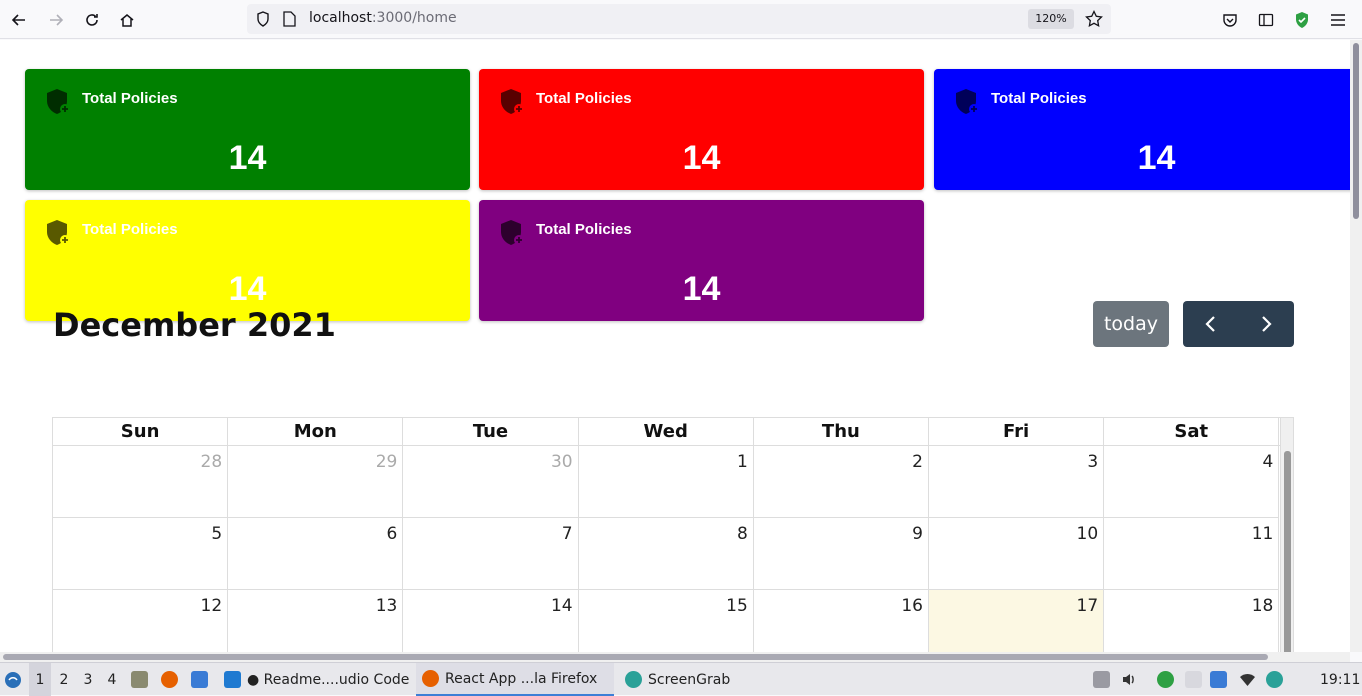 The image size is (1362, 696). Describe the element at coordinates (1192, 482) in the screenshot. I see `calendar-day-cell: 4` at that location.